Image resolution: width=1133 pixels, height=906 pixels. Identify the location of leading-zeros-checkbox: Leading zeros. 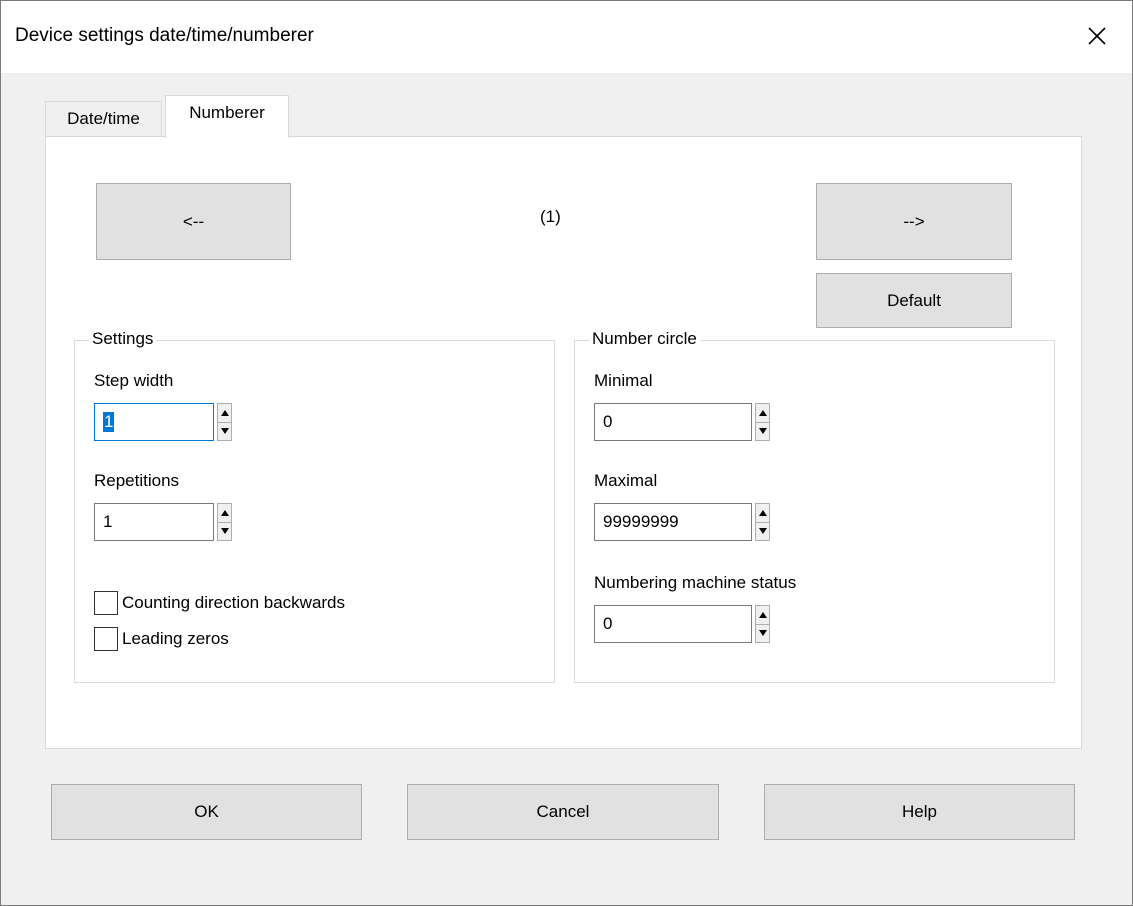
(161, 639).